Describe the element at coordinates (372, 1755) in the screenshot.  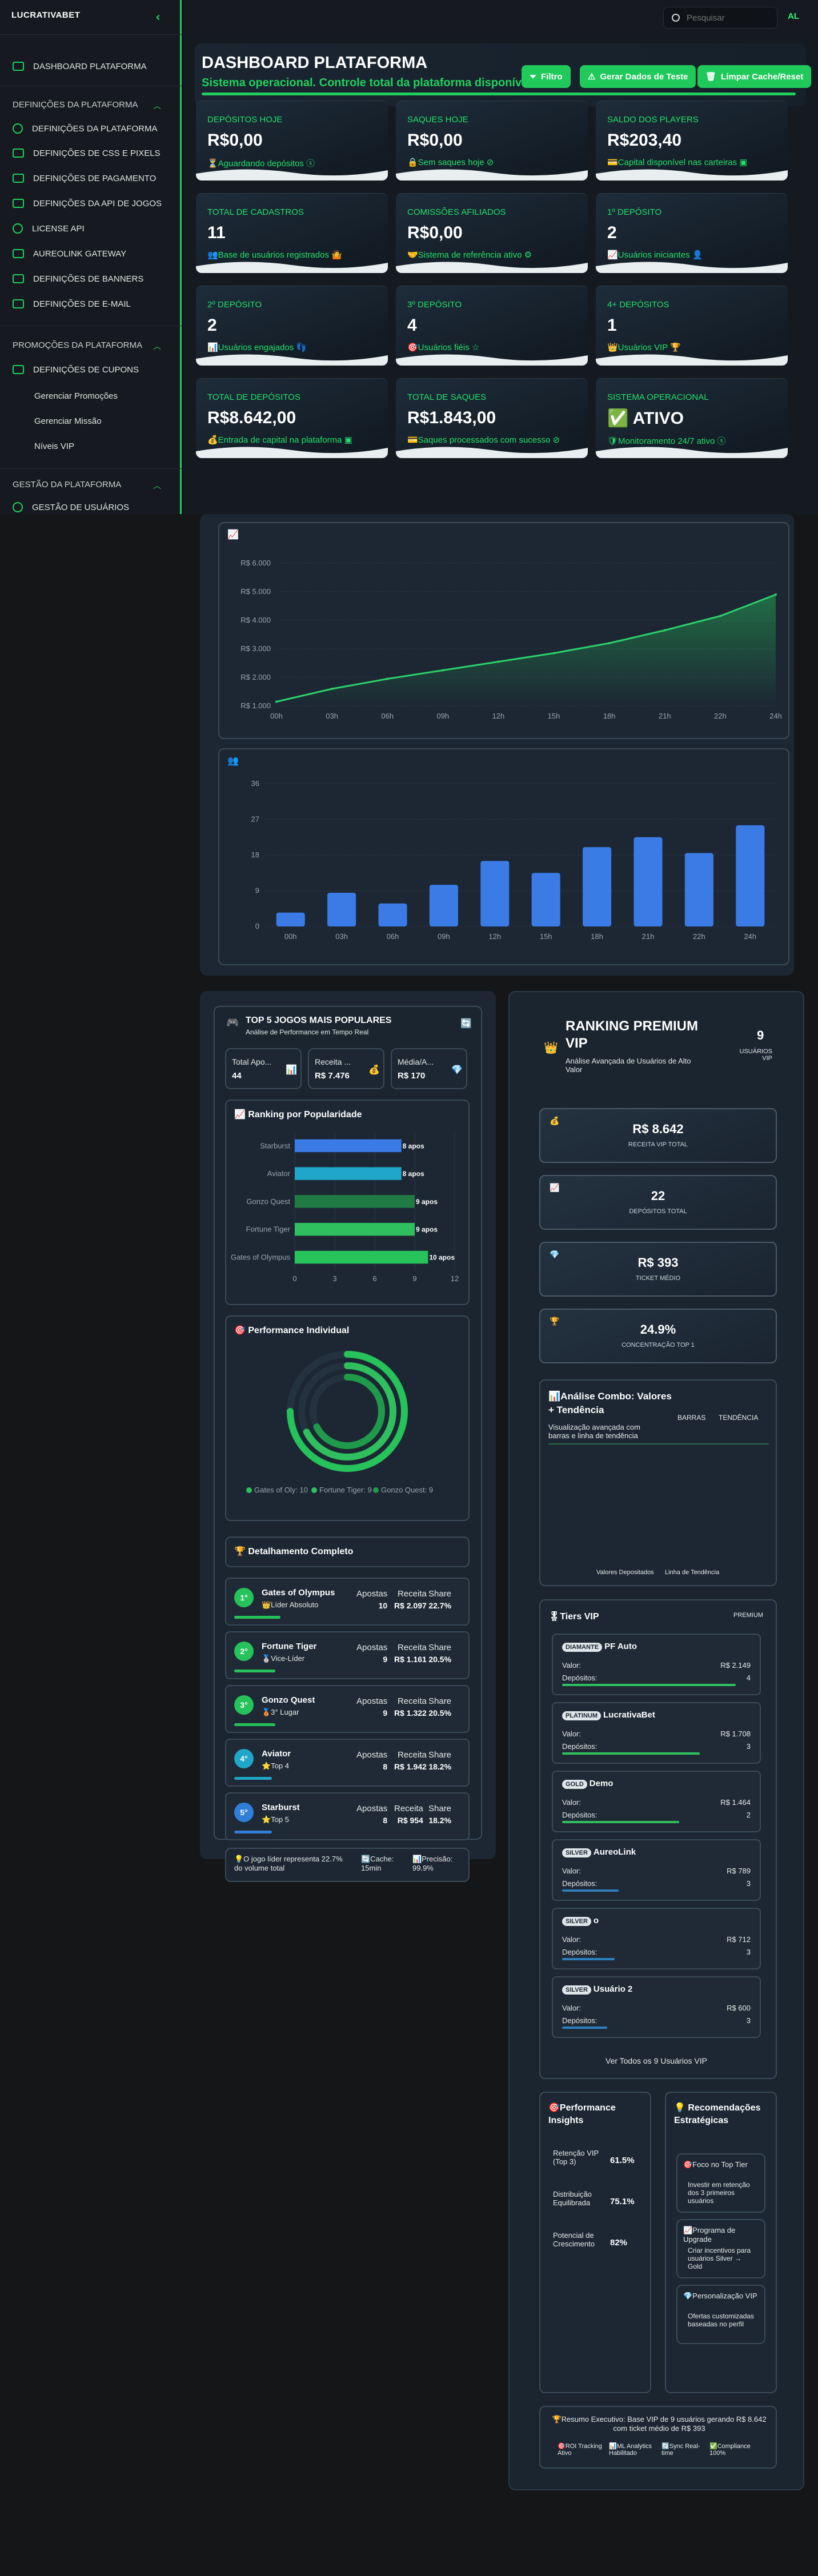
I see `detail-col-label: Apostas` at that location.